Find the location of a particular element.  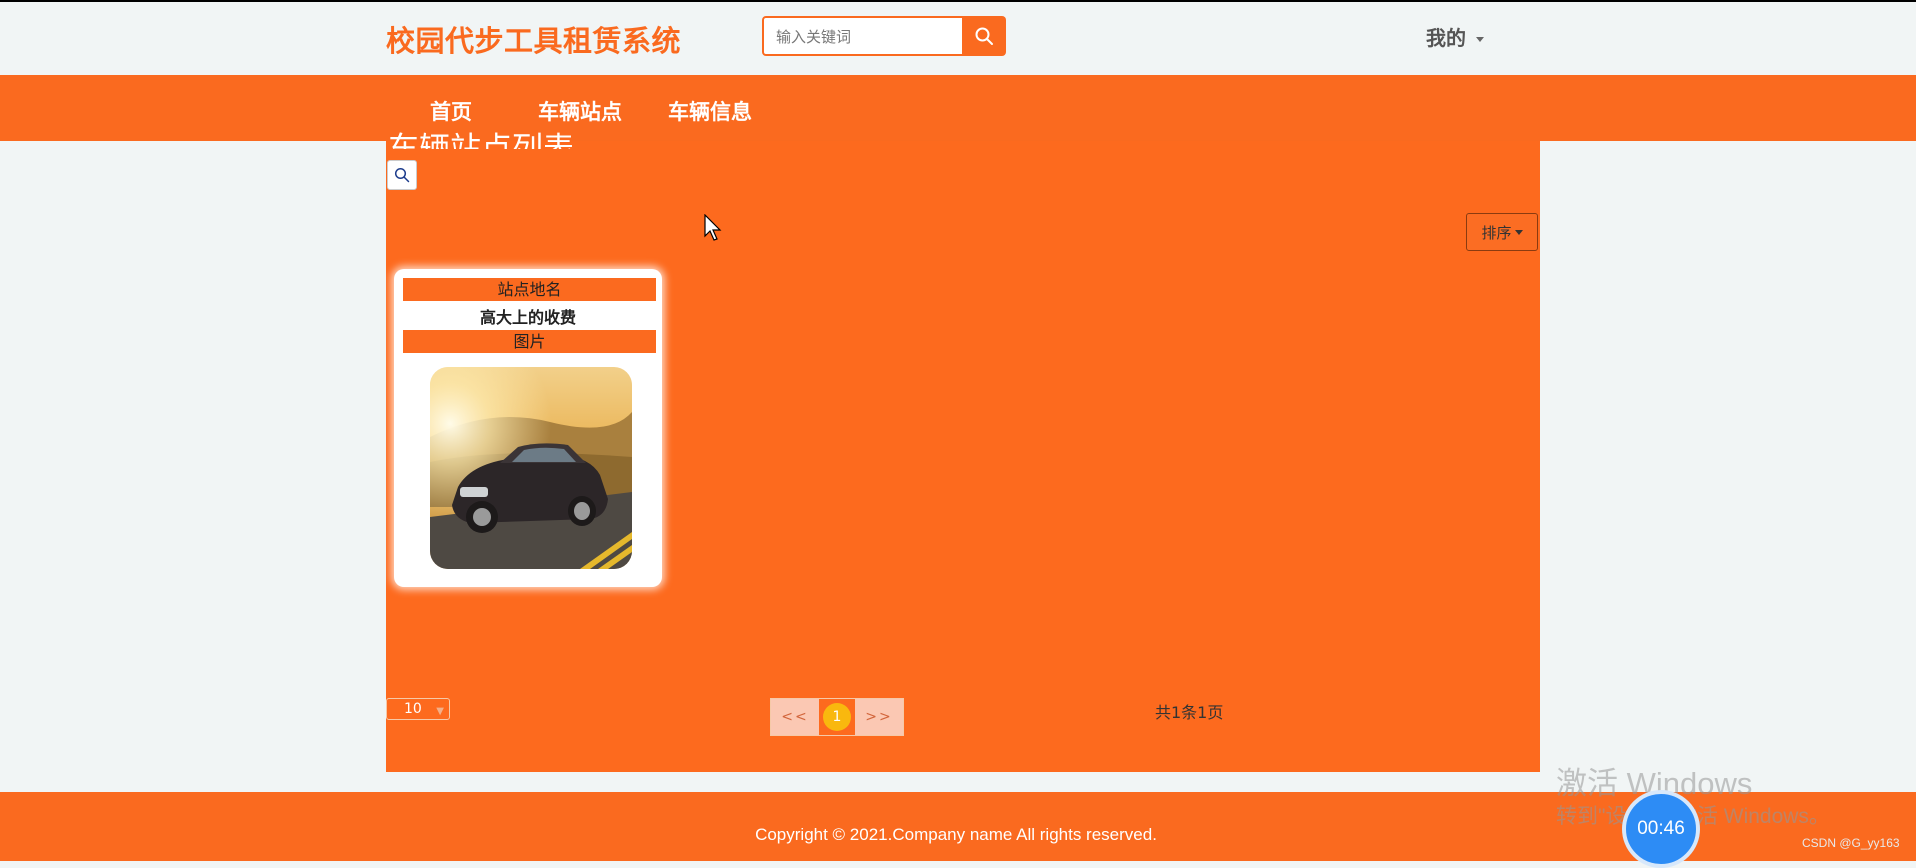

search-input is located at coordinates (866, 37).